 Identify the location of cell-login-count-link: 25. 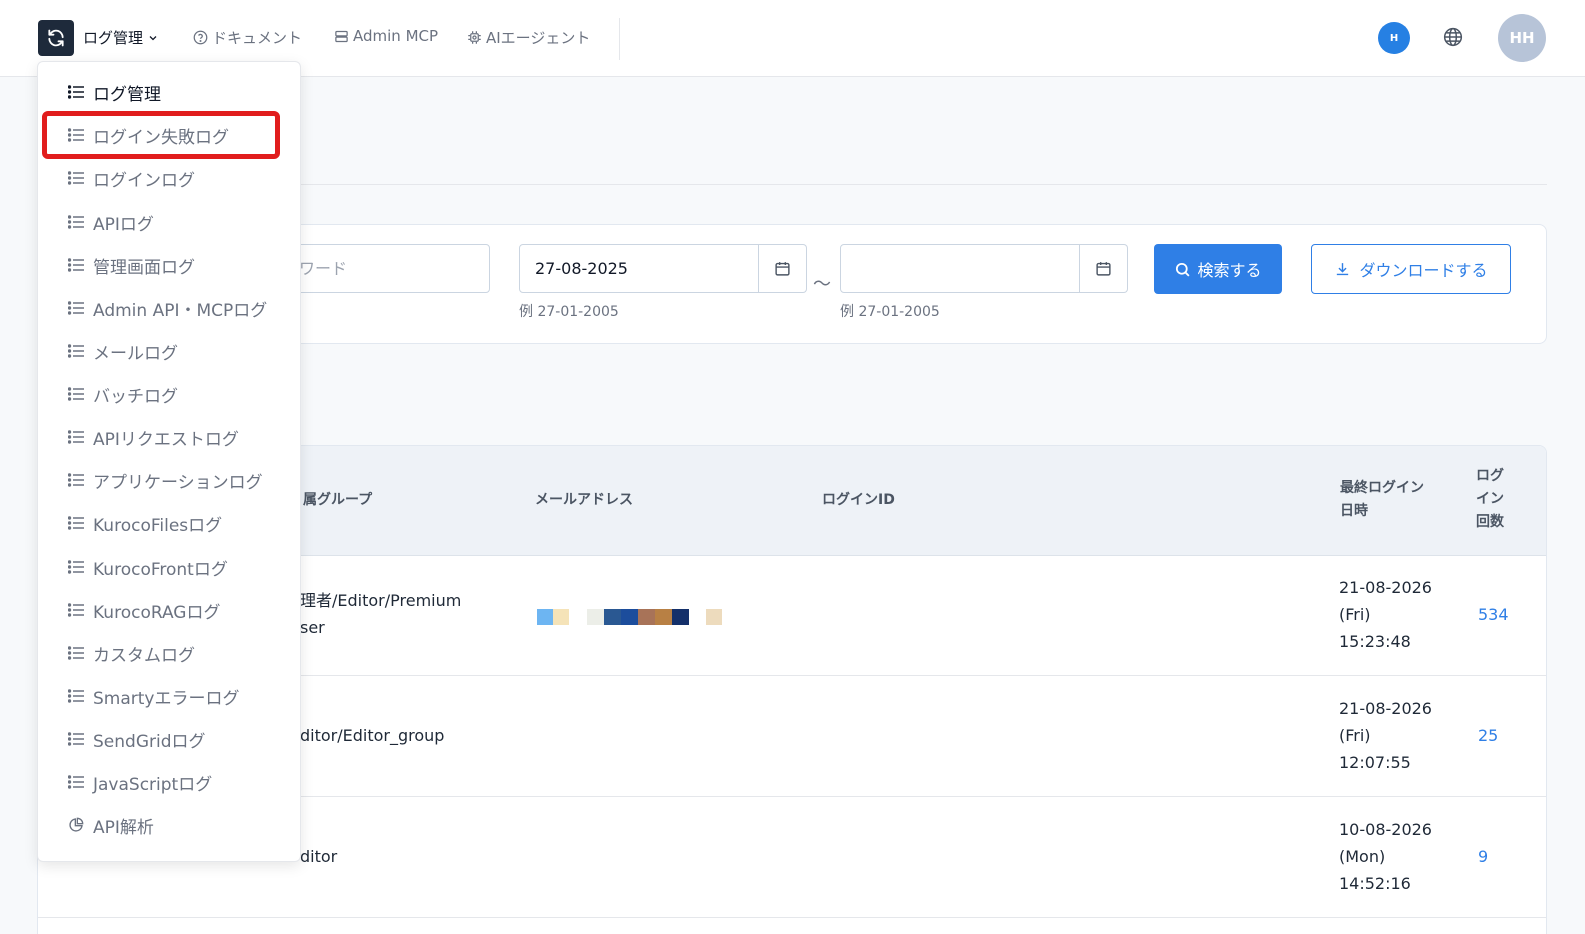
(1488, 735).